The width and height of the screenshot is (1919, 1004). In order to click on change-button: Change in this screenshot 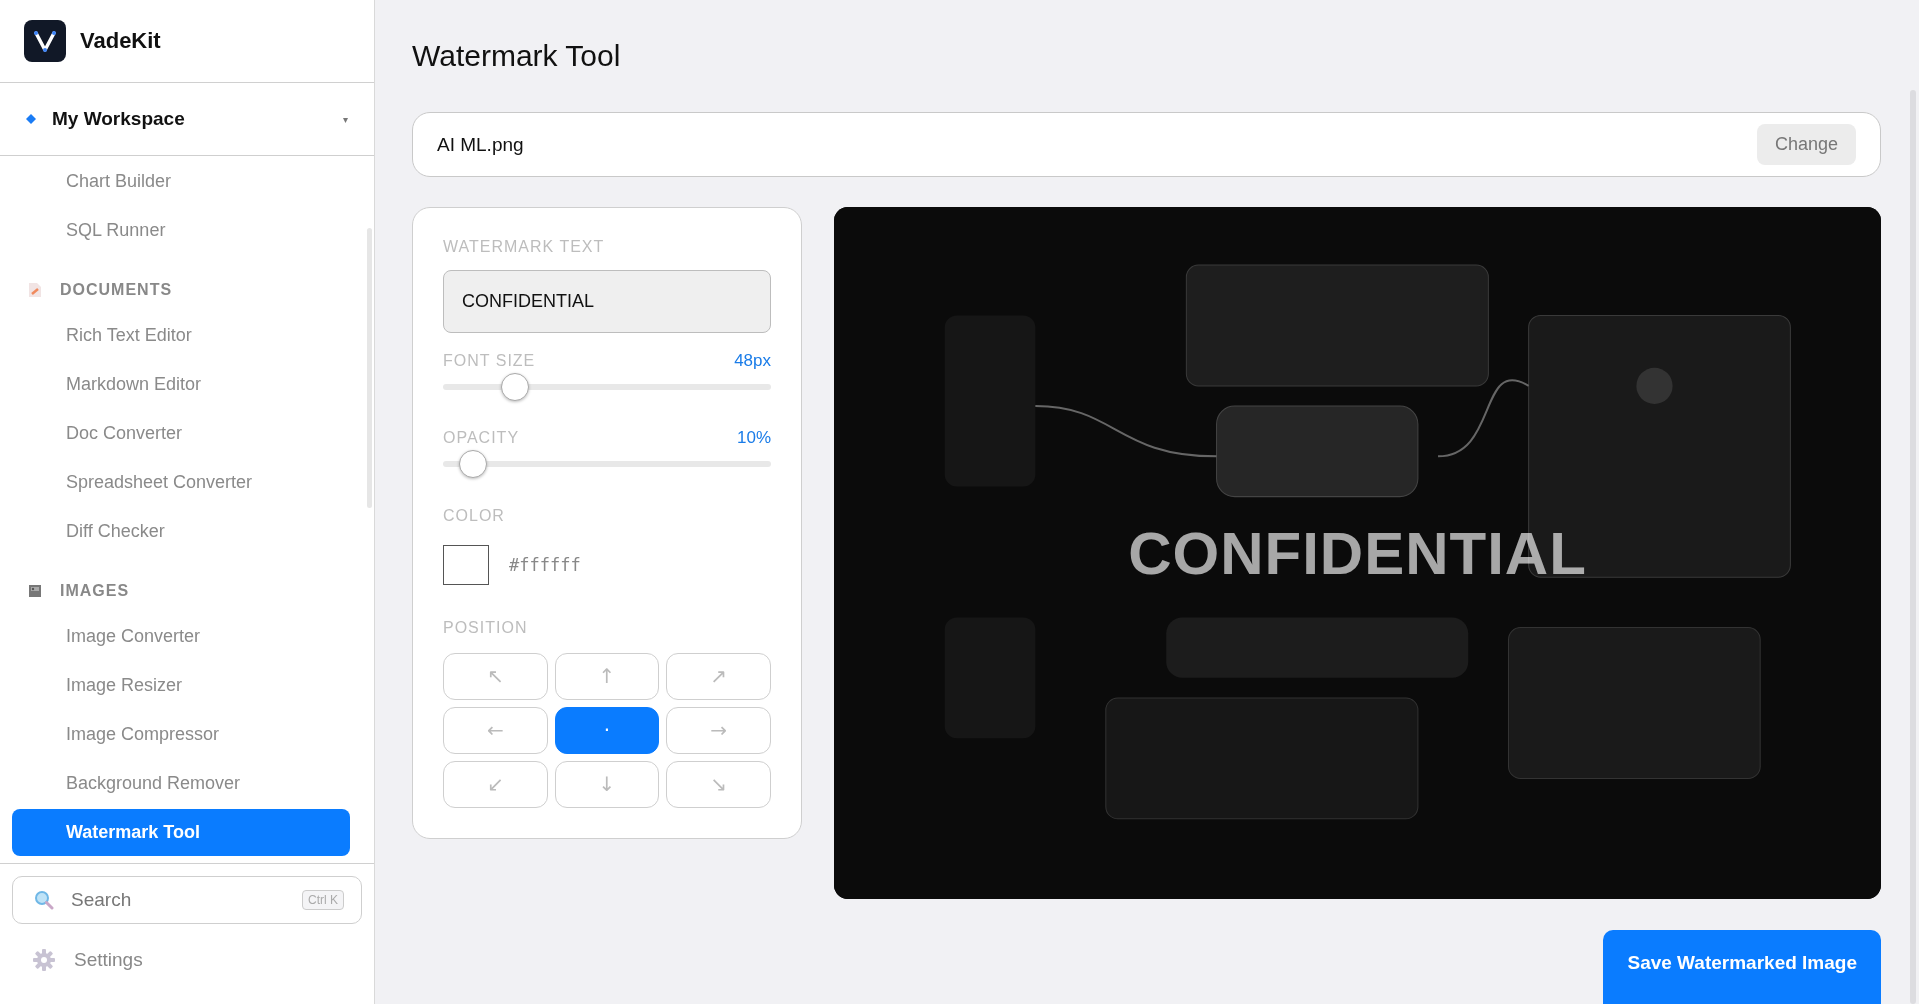, I will do `click(1806, 144)`.